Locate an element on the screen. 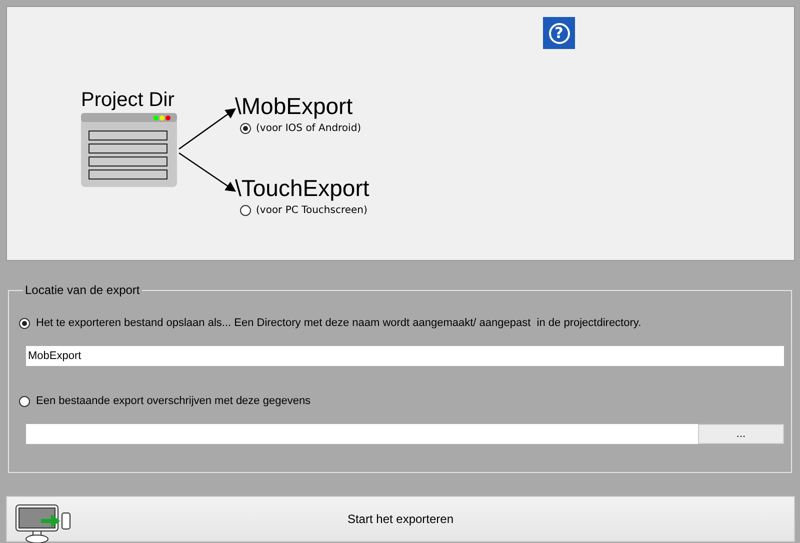  help-button: ? is located at coordinates (559, 33).